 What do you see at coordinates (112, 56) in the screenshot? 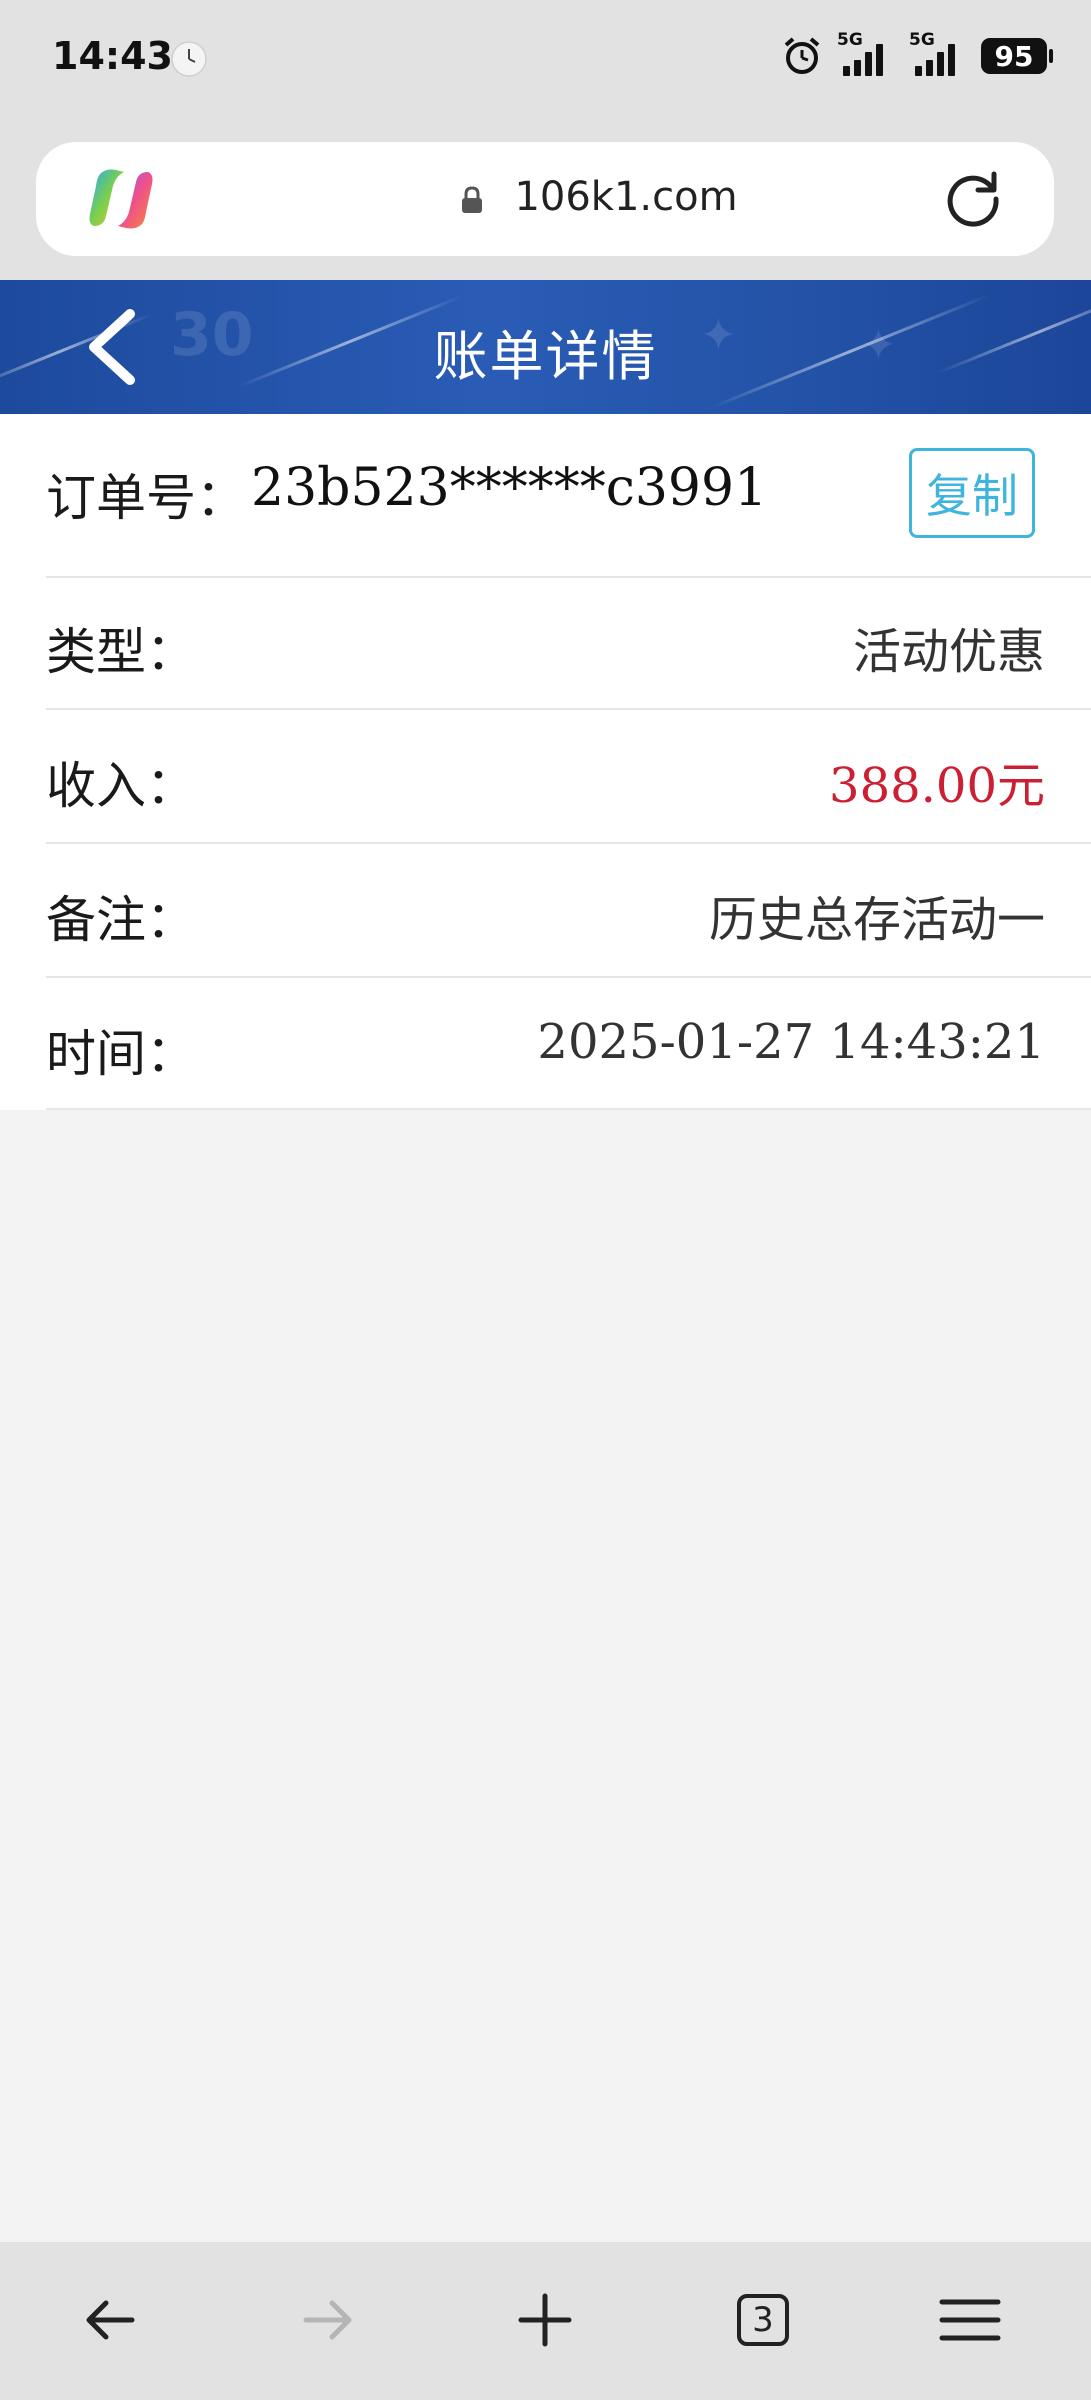
I see `status-time: 14:43` at bounding box center [112, 56].